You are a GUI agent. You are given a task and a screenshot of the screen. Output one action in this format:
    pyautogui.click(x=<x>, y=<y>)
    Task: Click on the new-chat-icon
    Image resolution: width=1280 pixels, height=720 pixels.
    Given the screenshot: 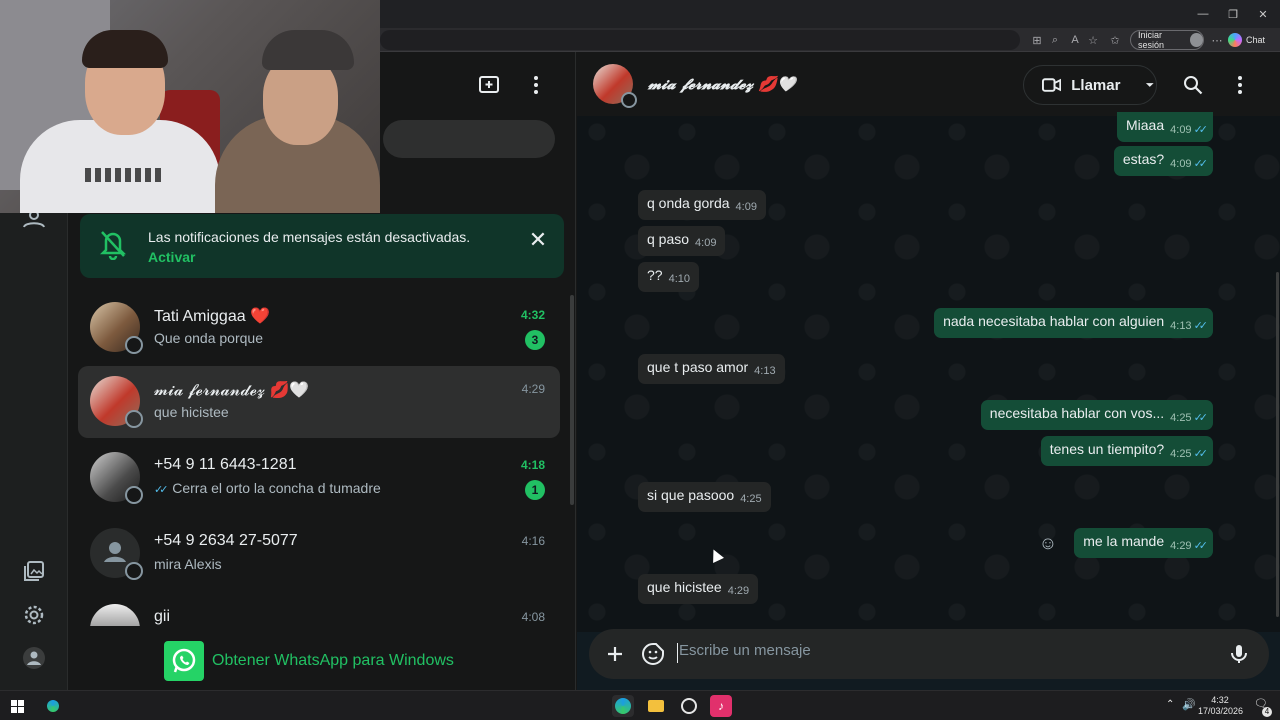 What is the action you would take?
    pyautogui.click(x=489, y=85)
    